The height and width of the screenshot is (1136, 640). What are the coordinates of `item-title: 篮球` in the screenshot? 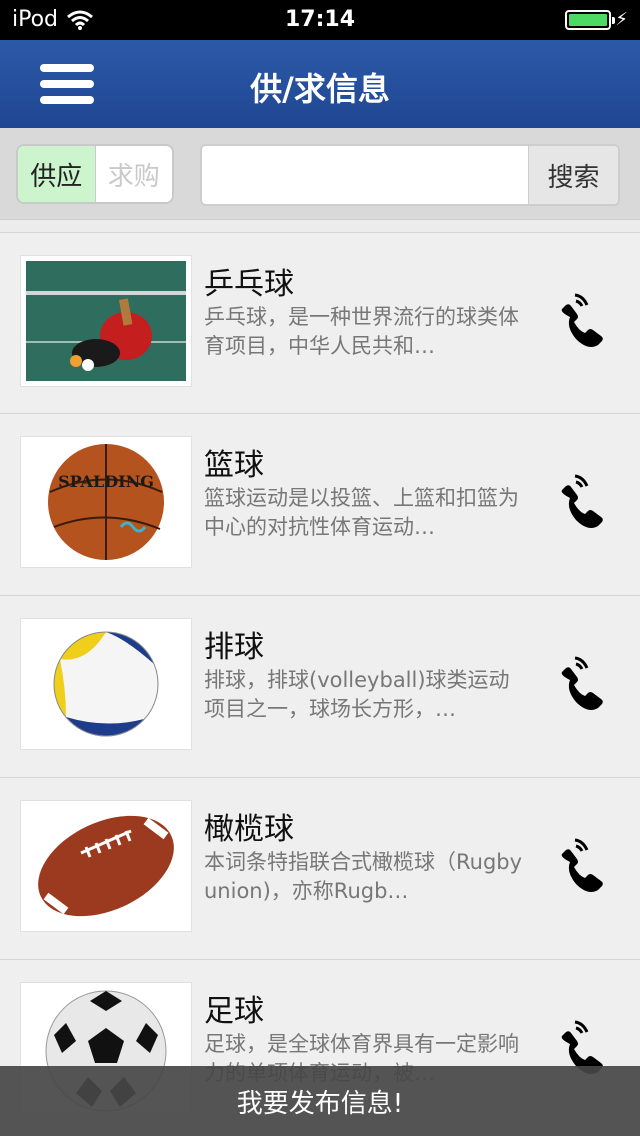 It's located at (234, 465).